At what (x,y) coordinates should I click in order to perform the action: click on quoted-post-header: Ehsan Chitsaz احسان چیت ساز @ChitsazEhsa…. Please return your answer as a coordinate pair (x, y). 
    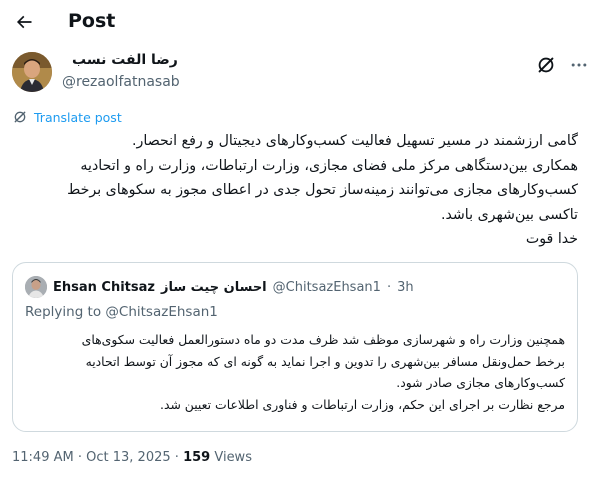
    Looking at the image, I should click on (295, 287).